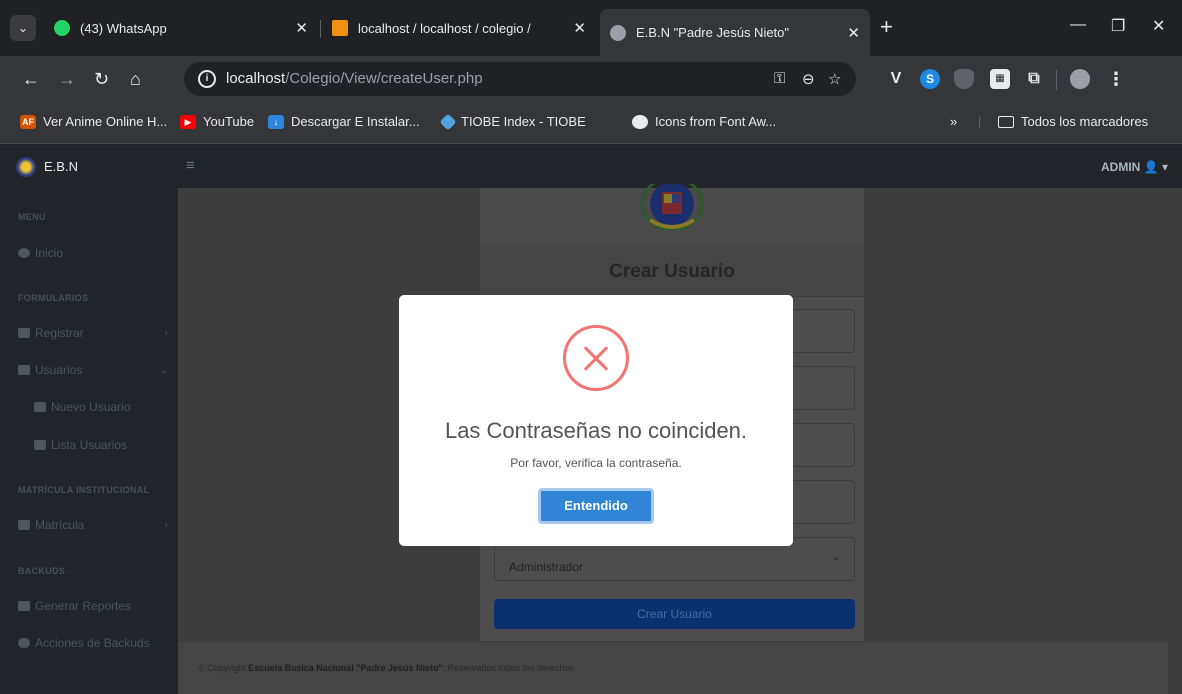 This screenshot has height=694, width=1182. What do you see at coordinates (672, 207) in the screenshot?
I see `school-crest-icon` at bounding box center [672, 207].